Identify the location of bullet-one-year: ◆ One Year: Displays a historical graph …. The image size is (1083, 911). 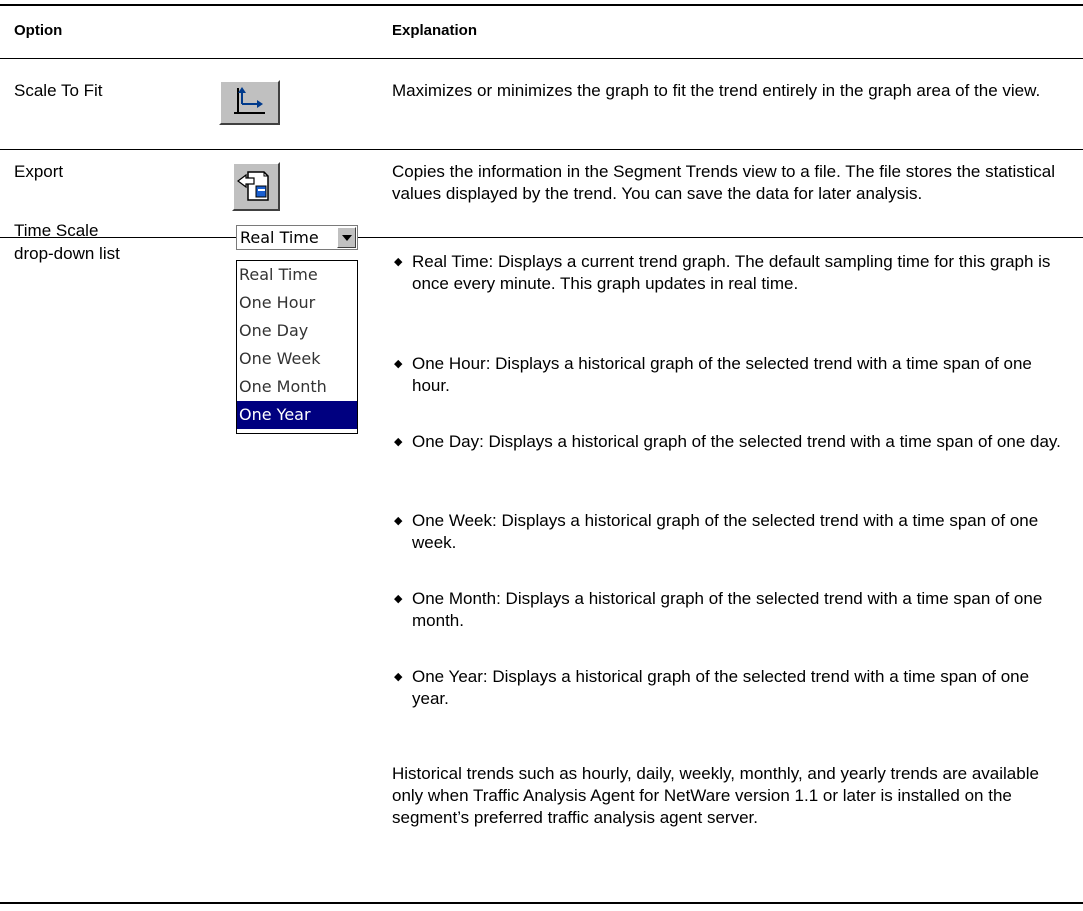
(712, 687).